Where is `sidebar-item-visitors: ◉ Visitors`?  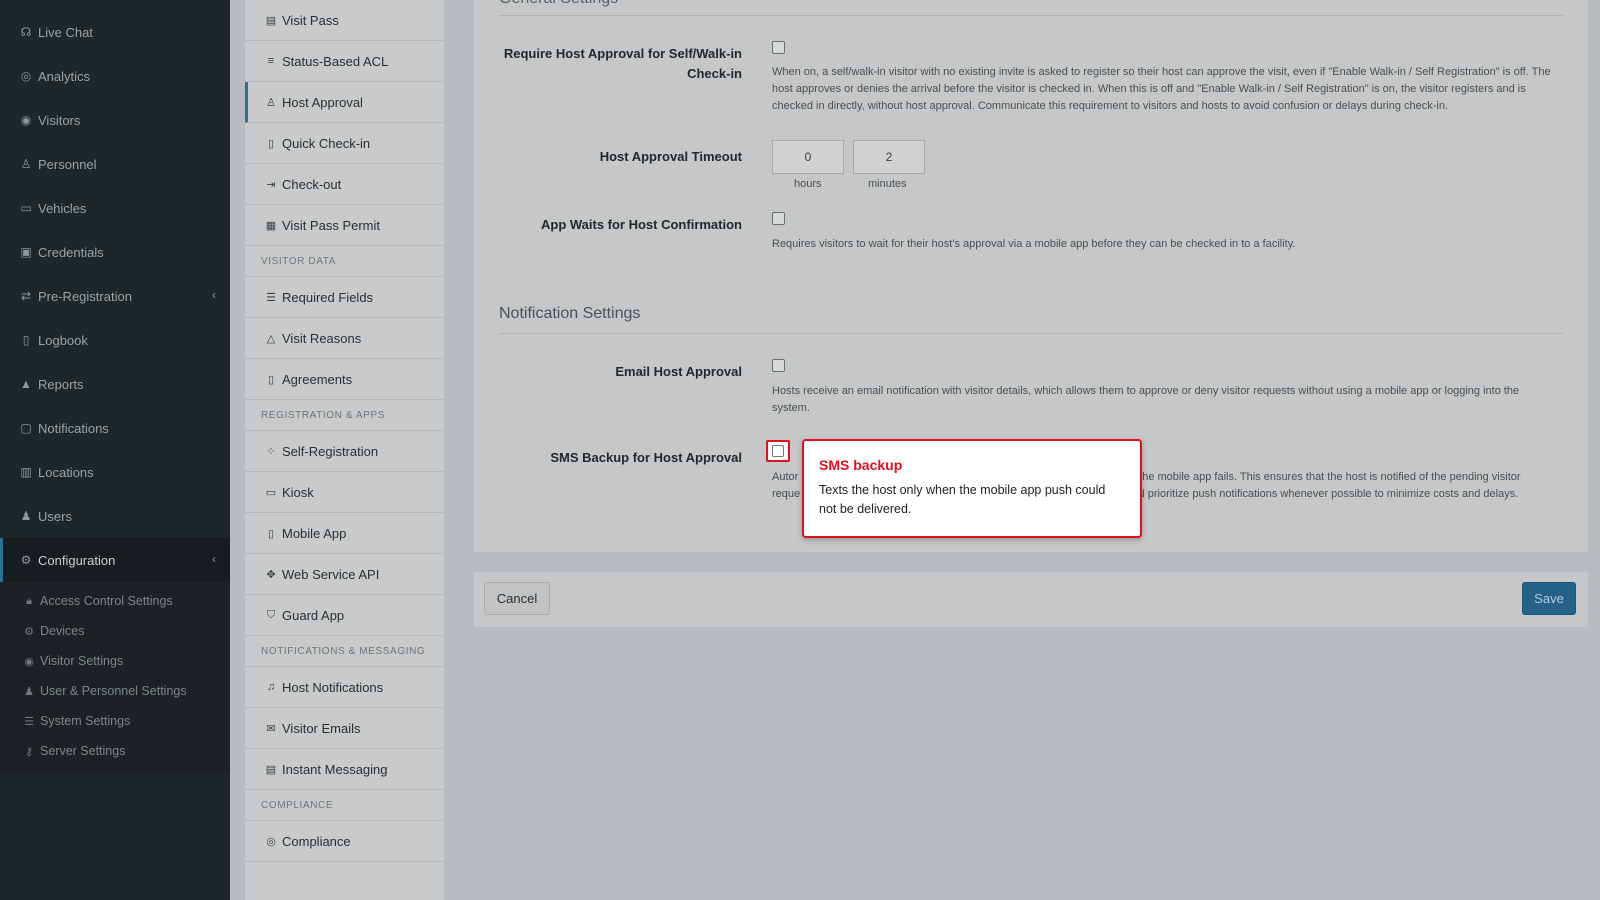 sidebar-item-visitors: ◉ Visitors is located at coordinates (115, 120).